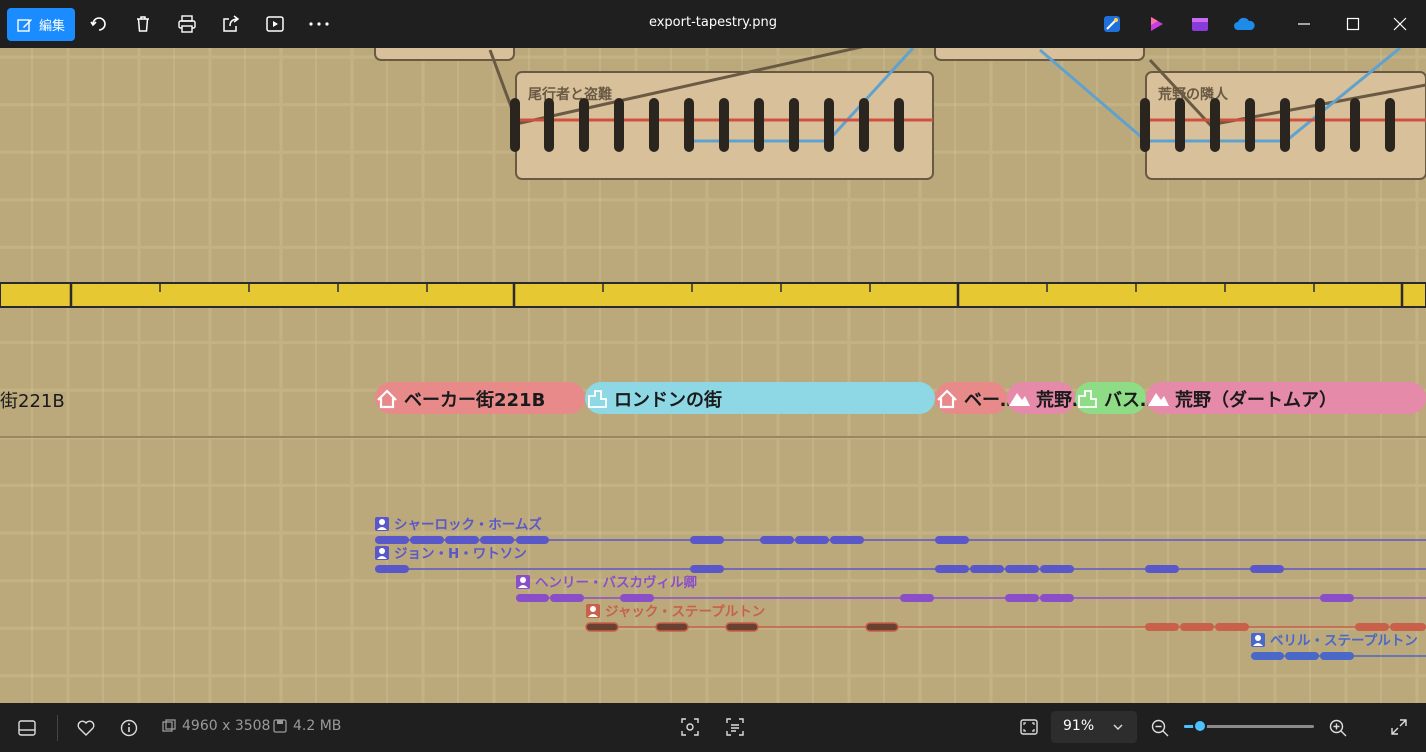 The height and width of the screenshot is (752, 1426). I want to click on place-label: ロンドンの街, so click(668, 400).